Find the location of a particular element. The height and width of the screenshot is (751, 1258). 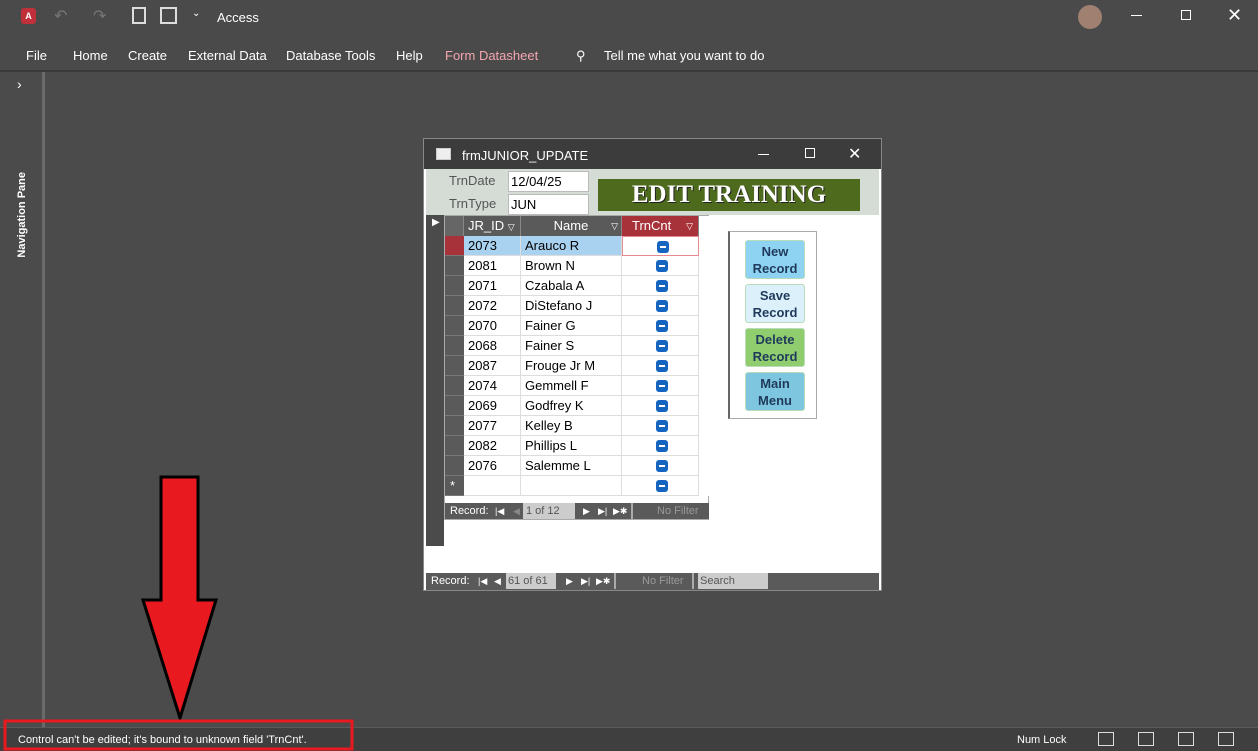

annotation-overlay is located at coordinates (178, 613).